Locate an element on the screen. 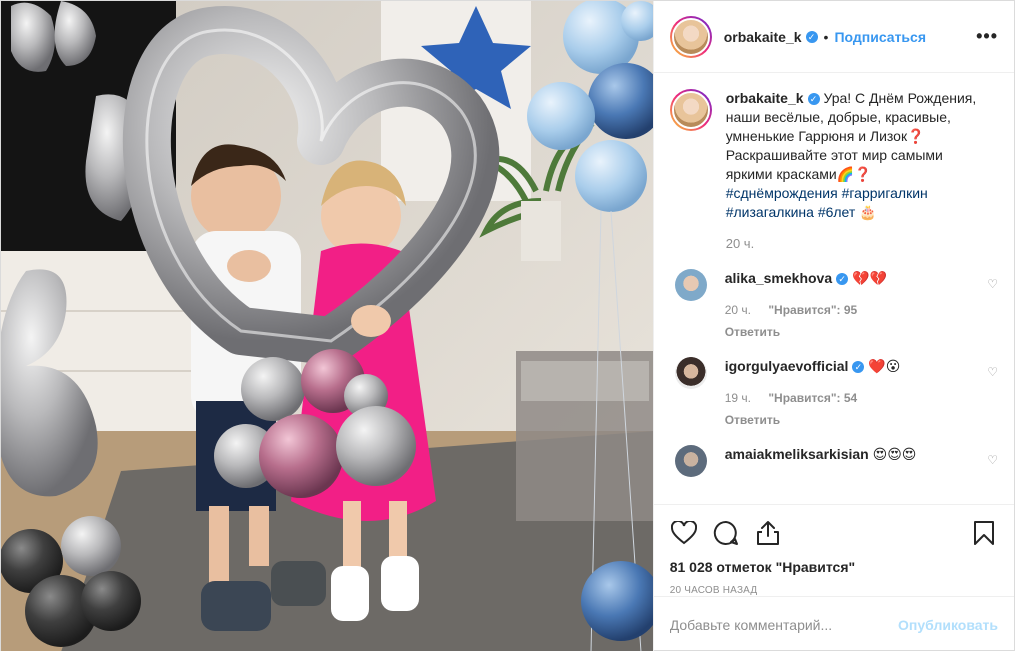 The image size is (1015, 651). comment-item: amaiakmeliksarkisian 😍😍😍 ♡ is located at coordinates (834, 461).